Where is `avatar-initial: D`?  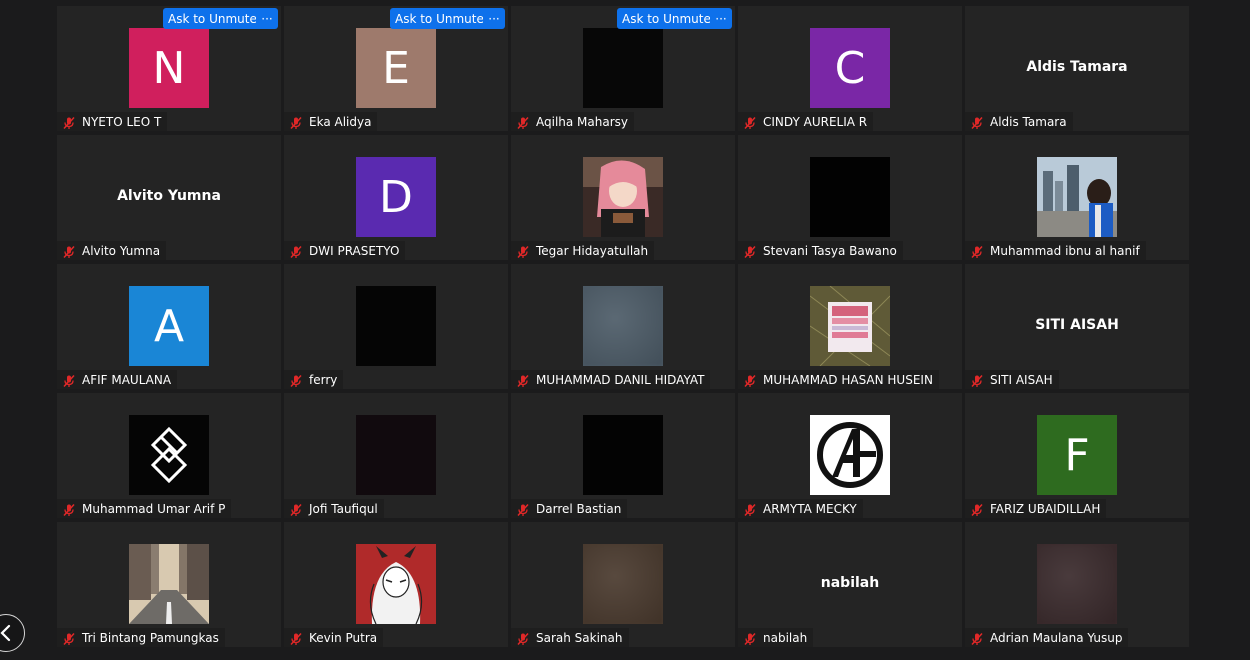 avatar-initial: D is located at coordinates (396, 197).